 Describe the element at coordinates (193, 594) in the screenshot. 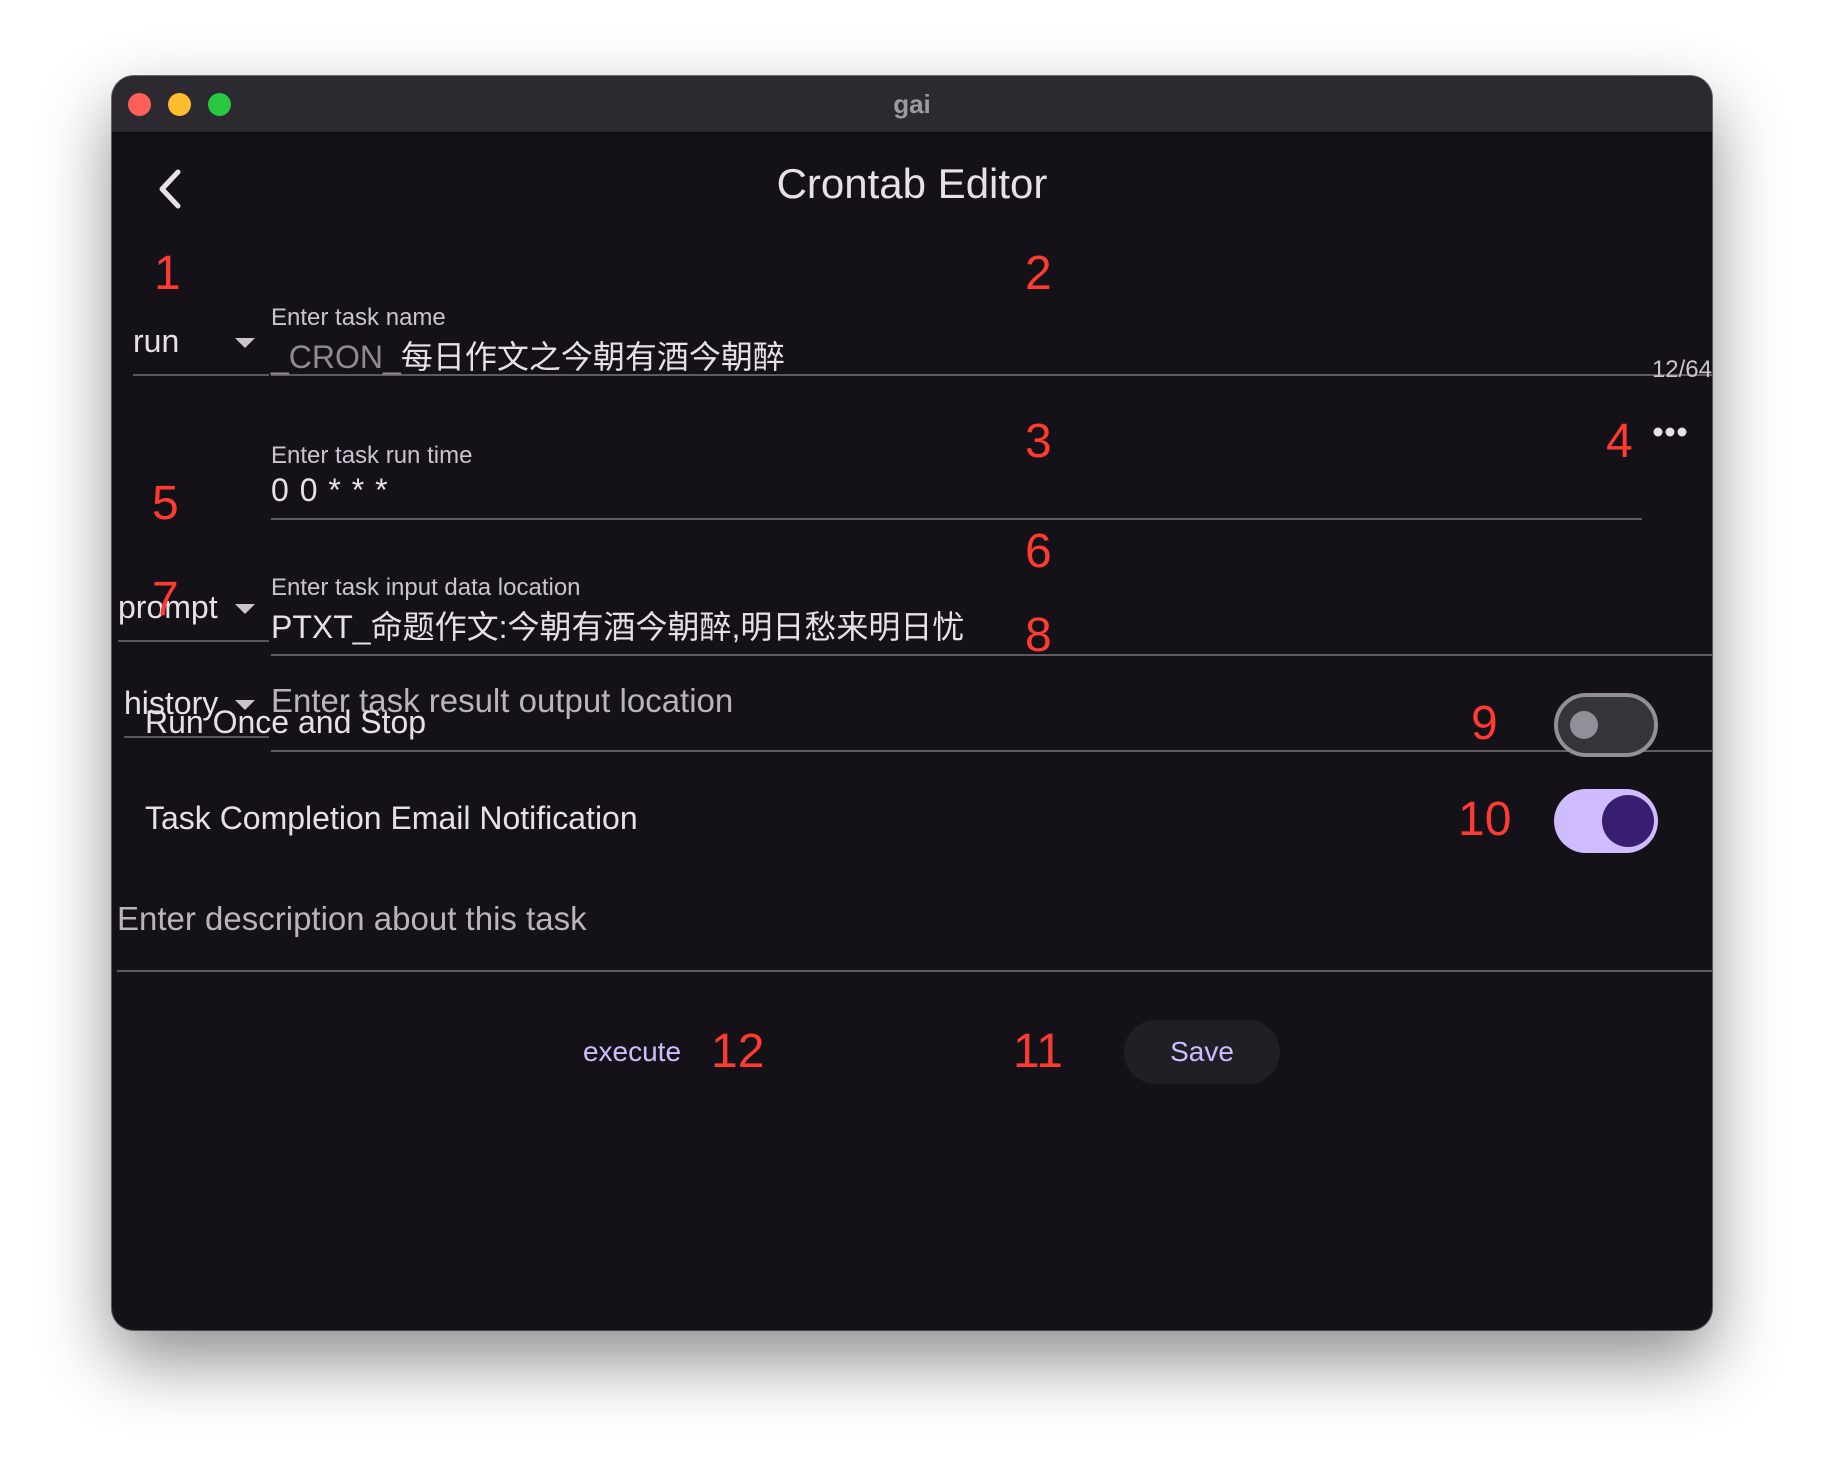

I see `input-type-dropdown: prompt` at that location.